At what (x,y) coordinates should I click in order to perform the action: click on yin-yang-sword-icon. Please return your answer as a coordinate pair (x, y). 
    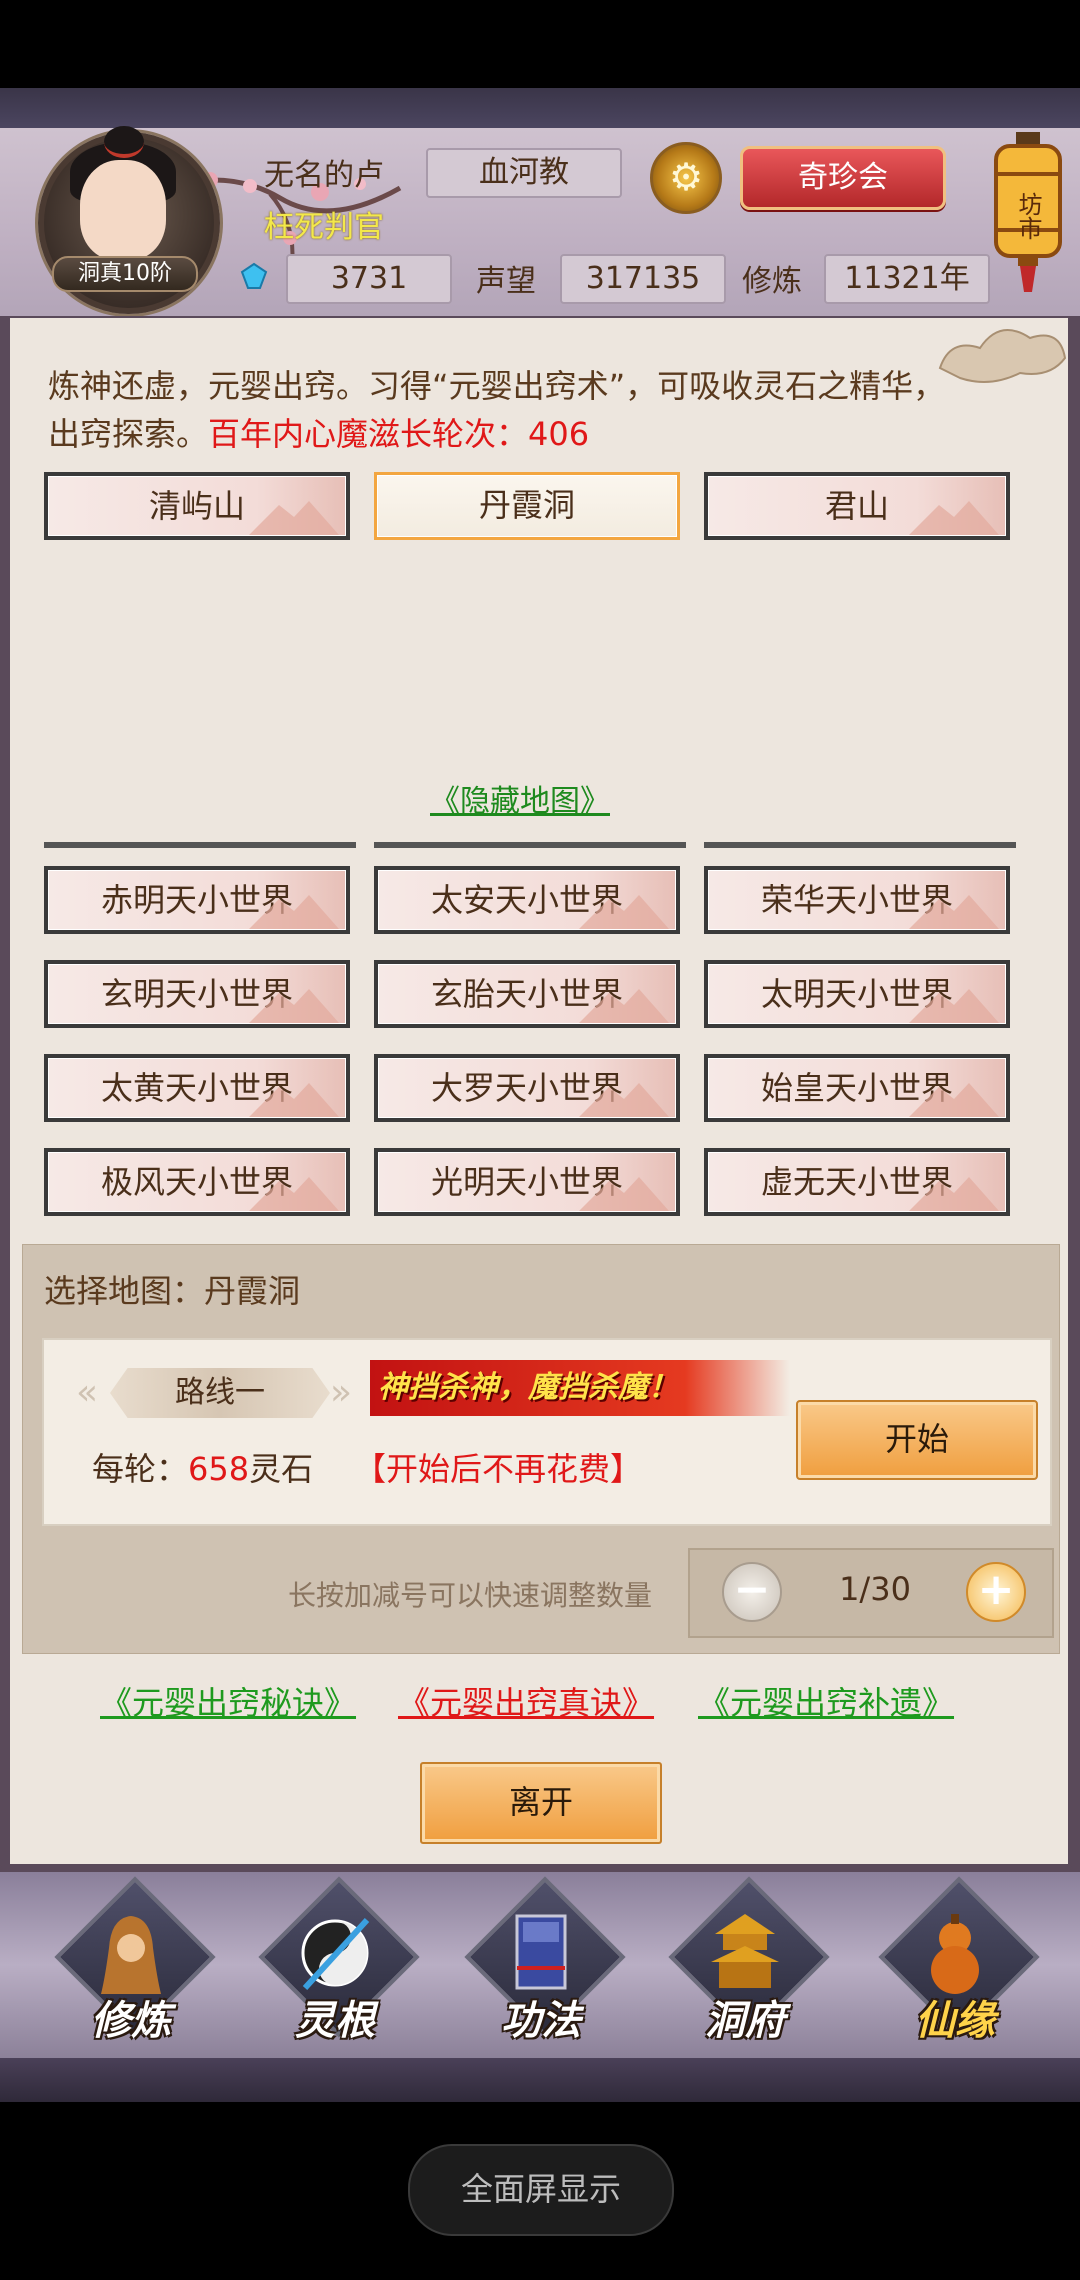
    Looking at the image, I should click on (335, 1954).